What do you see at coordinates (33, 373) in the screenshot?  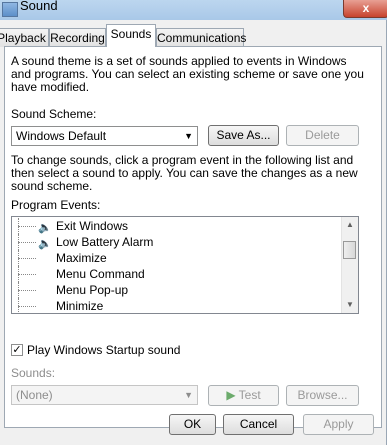 I see `sounds-label: Sounds:` at bounding box center [33, 373].